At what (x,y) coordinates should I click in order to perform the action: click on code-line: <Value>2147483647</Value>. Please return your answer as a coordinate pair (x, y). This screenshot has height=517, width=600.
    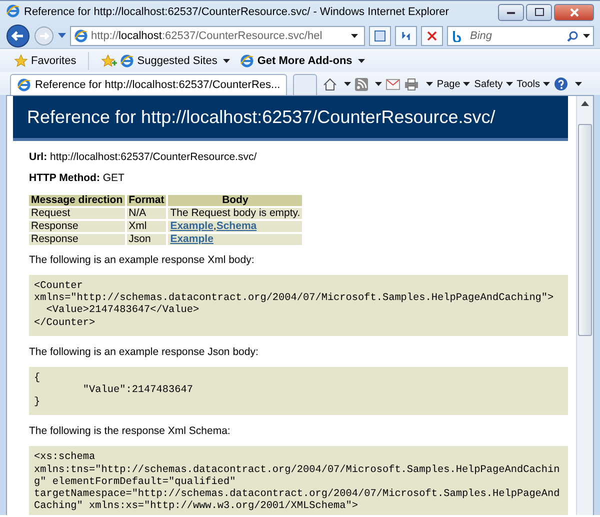
    Looking at the image, I should click on (122, 311).